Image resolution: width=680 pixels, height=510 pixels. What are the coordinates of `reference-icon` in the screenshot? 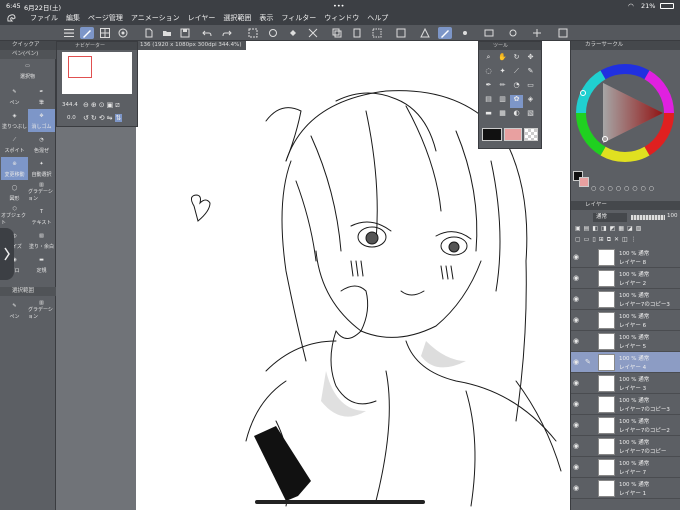 It's located at (563, 33).